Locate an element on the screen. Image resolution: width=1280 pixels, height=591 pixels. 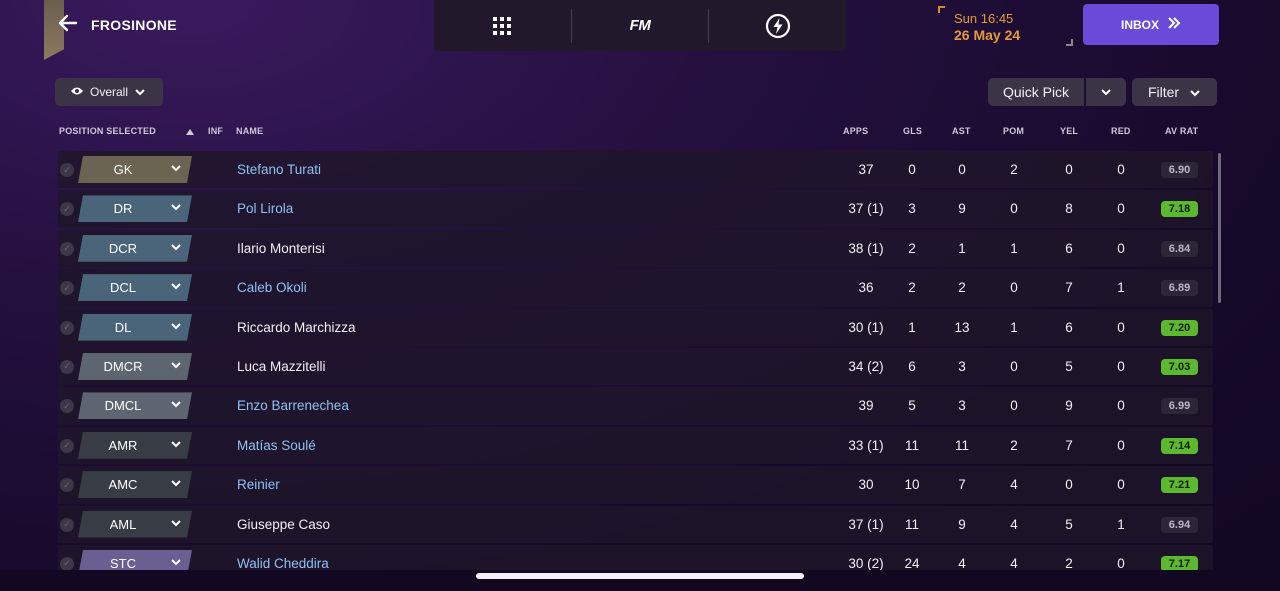
stat-apps: 30 (2) is located at coordinates (866, 563).